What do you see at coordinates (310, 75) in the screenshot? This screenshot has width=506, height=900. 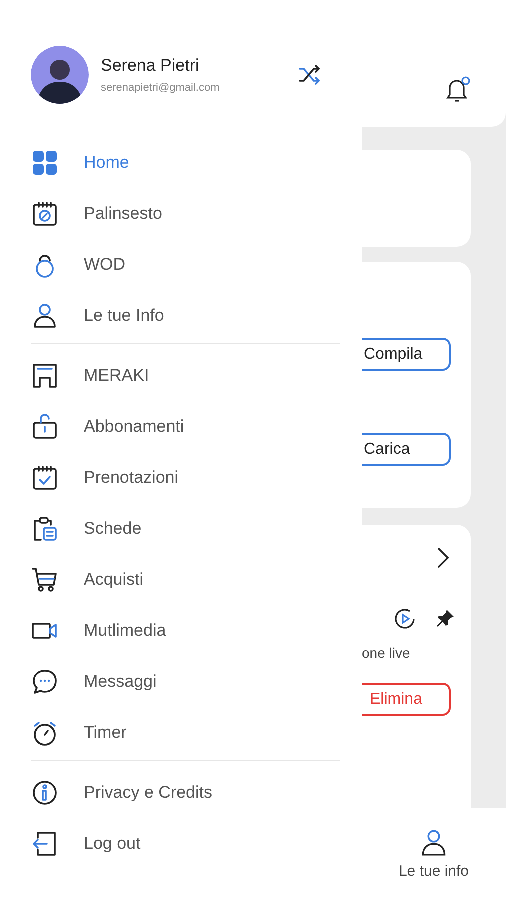 I see `shuffle-icon` at bounding box center [310, 75].